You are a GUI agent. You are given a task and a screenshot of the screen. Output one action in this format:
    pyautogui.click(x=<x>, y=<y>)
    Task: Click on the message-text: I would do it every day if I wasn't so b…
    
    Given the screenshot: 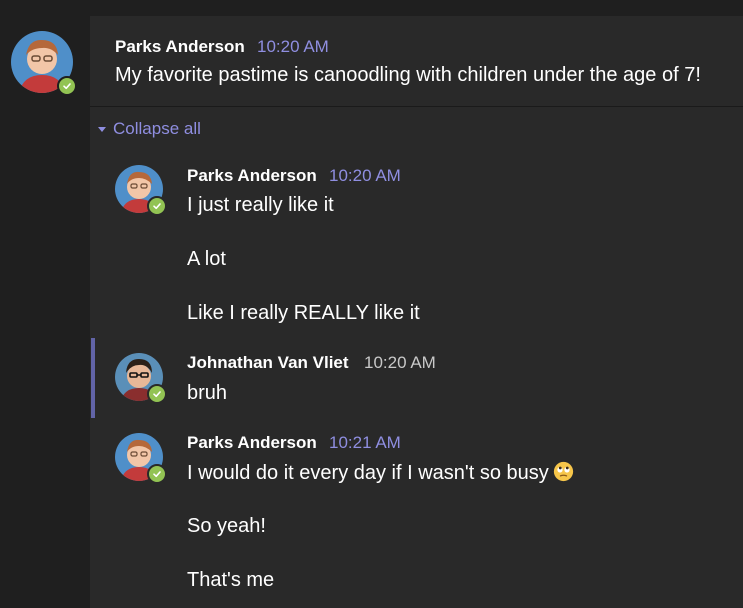 What is the action you would take?
    pyautogui.click(x=368, y=473)
    